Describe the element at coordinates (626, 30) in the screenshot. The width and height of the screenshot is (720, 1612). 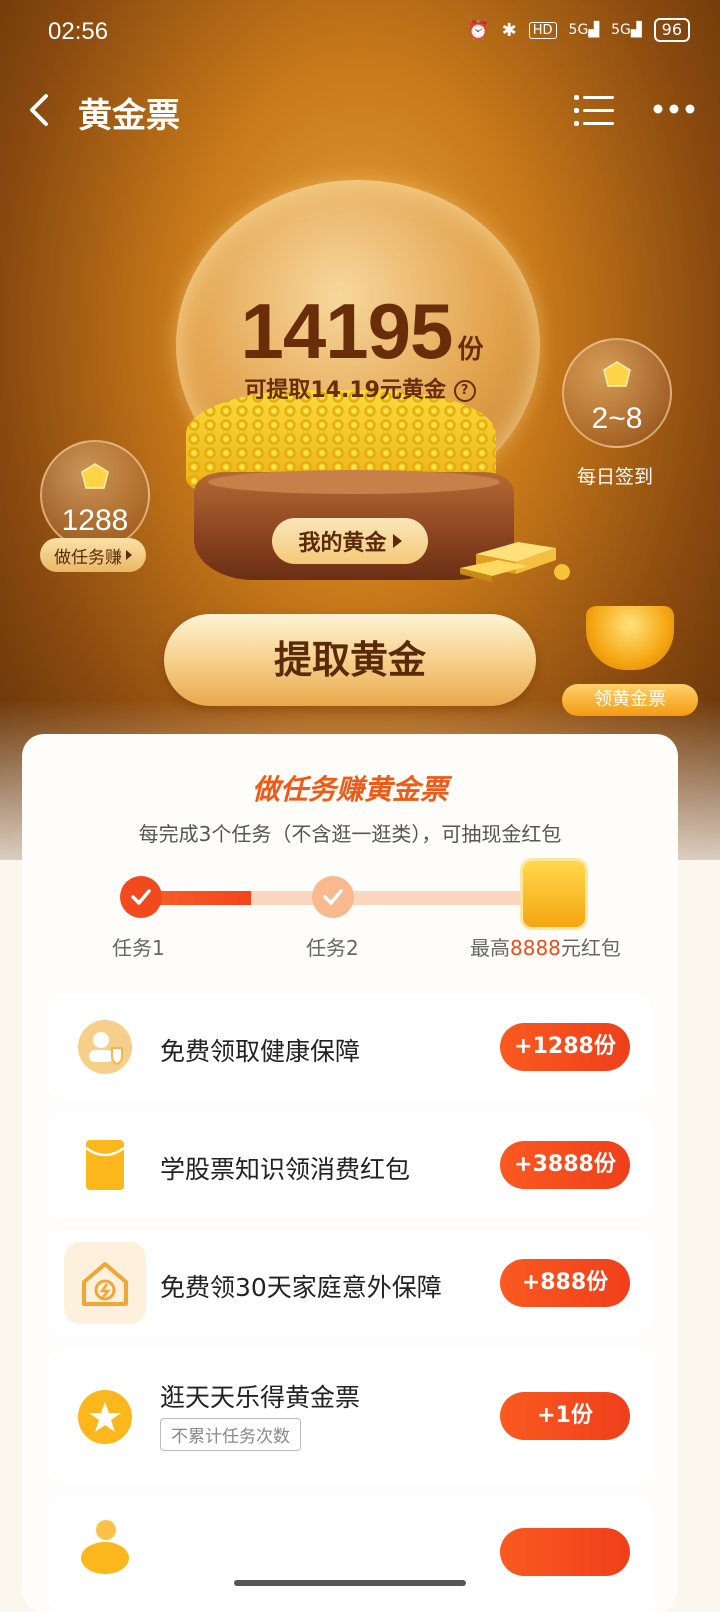
I see `signal-icon-2: 5G▟` at that location.